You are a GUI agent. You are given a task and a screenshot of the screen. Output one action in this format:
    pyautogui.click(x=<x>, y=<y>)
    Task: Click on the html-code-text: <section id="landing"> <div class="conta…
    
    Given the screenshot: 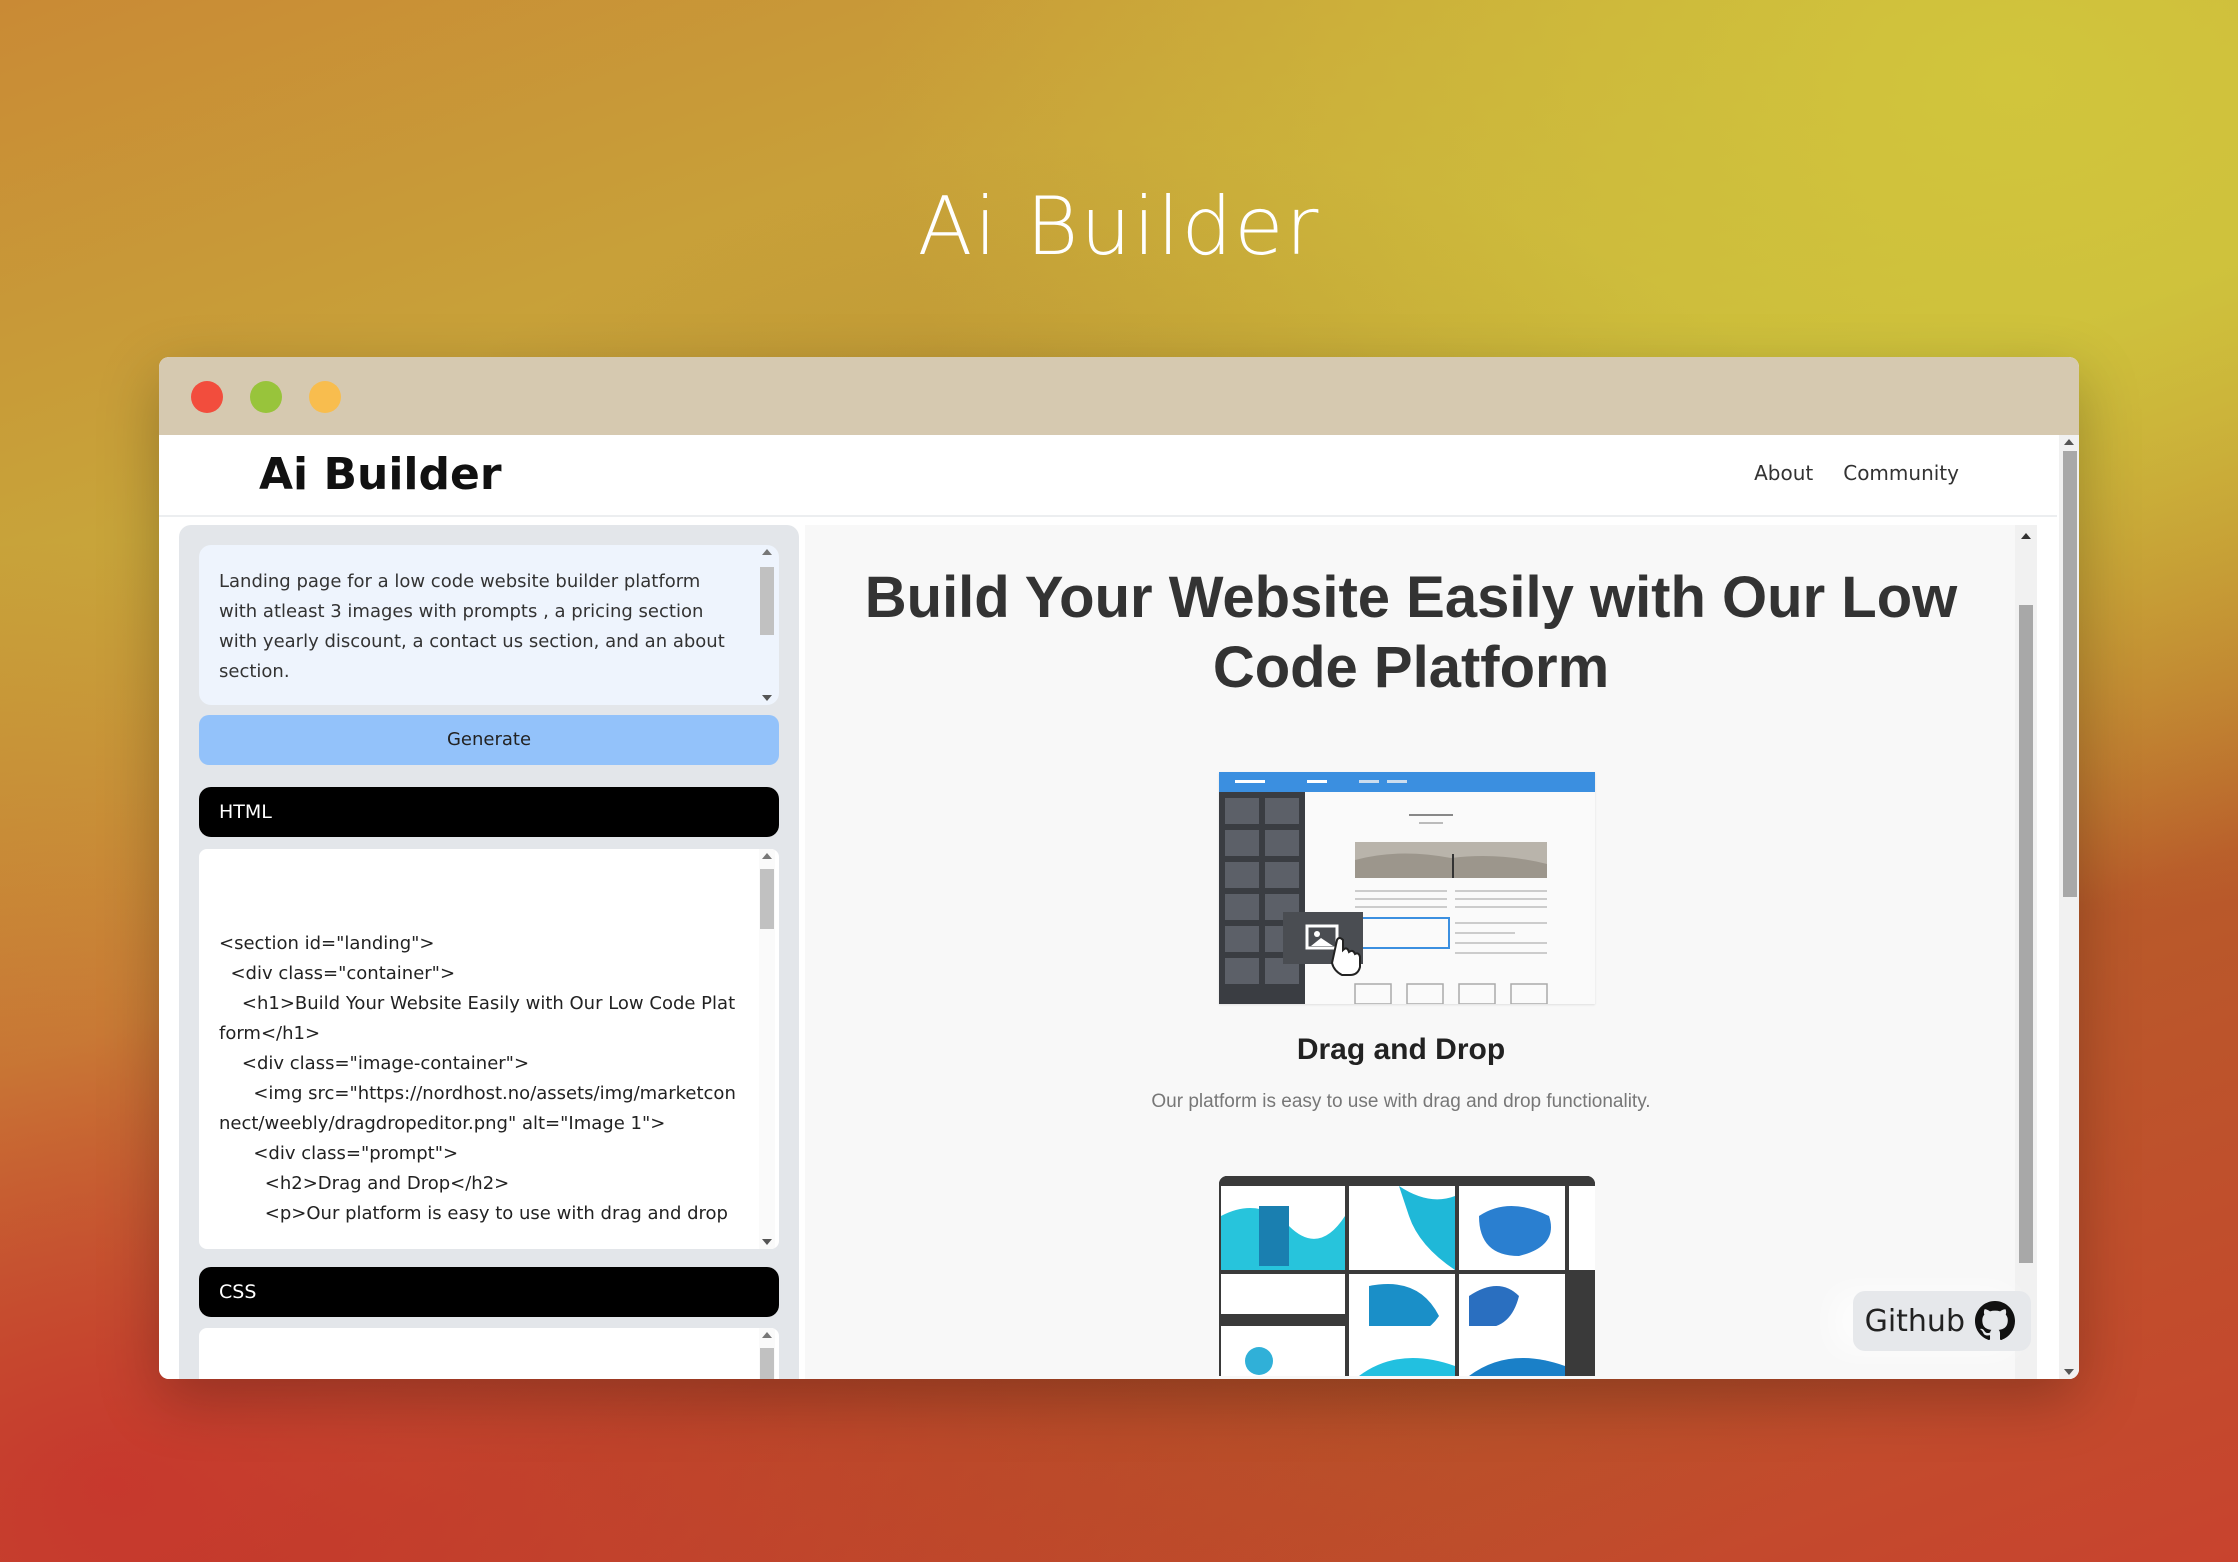 What is the action you would take?
    pyautogui.click(x=477, y=1078)
    